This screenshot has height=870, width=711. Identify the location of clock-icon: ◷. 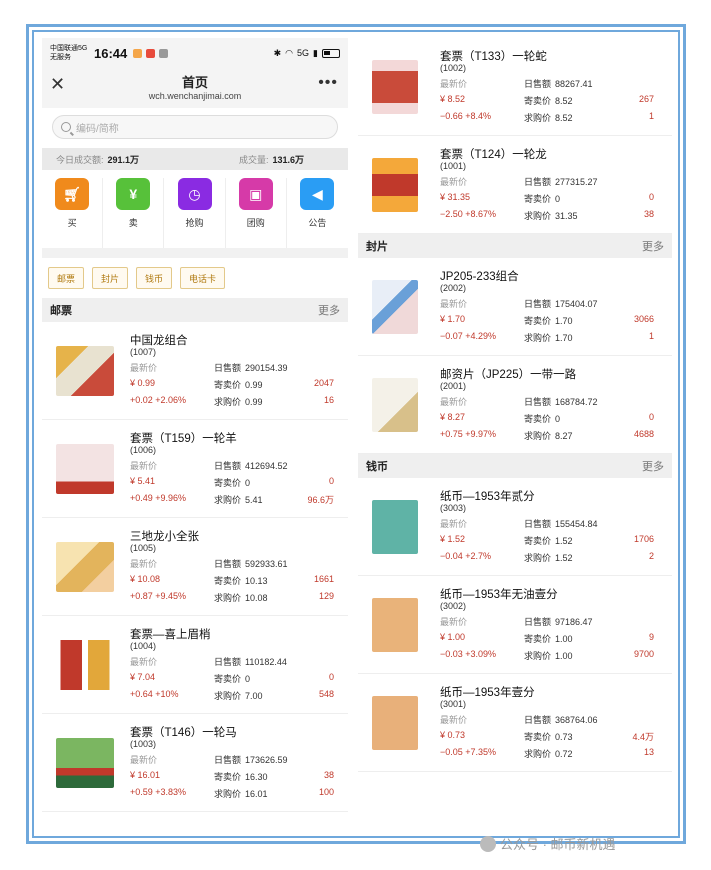
(194, 194).